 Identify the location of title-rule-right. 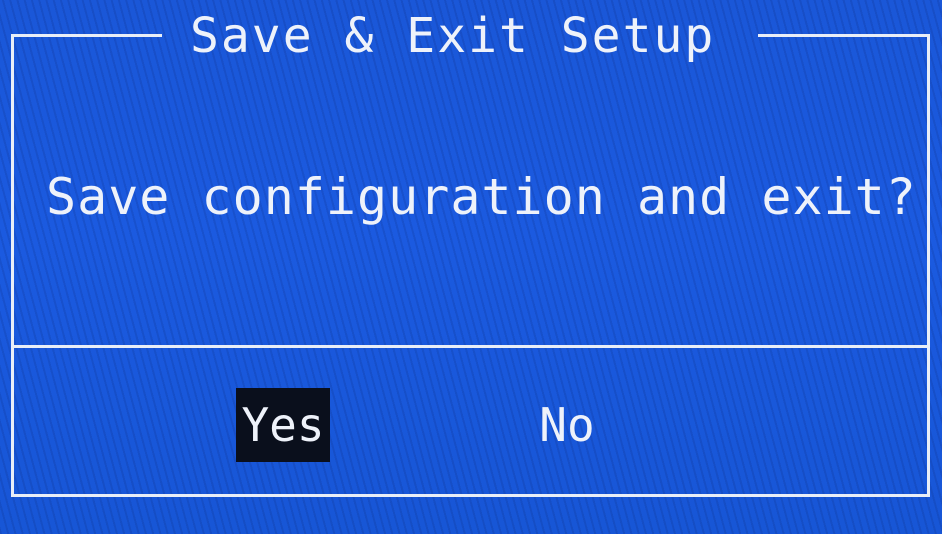
(844, 35).